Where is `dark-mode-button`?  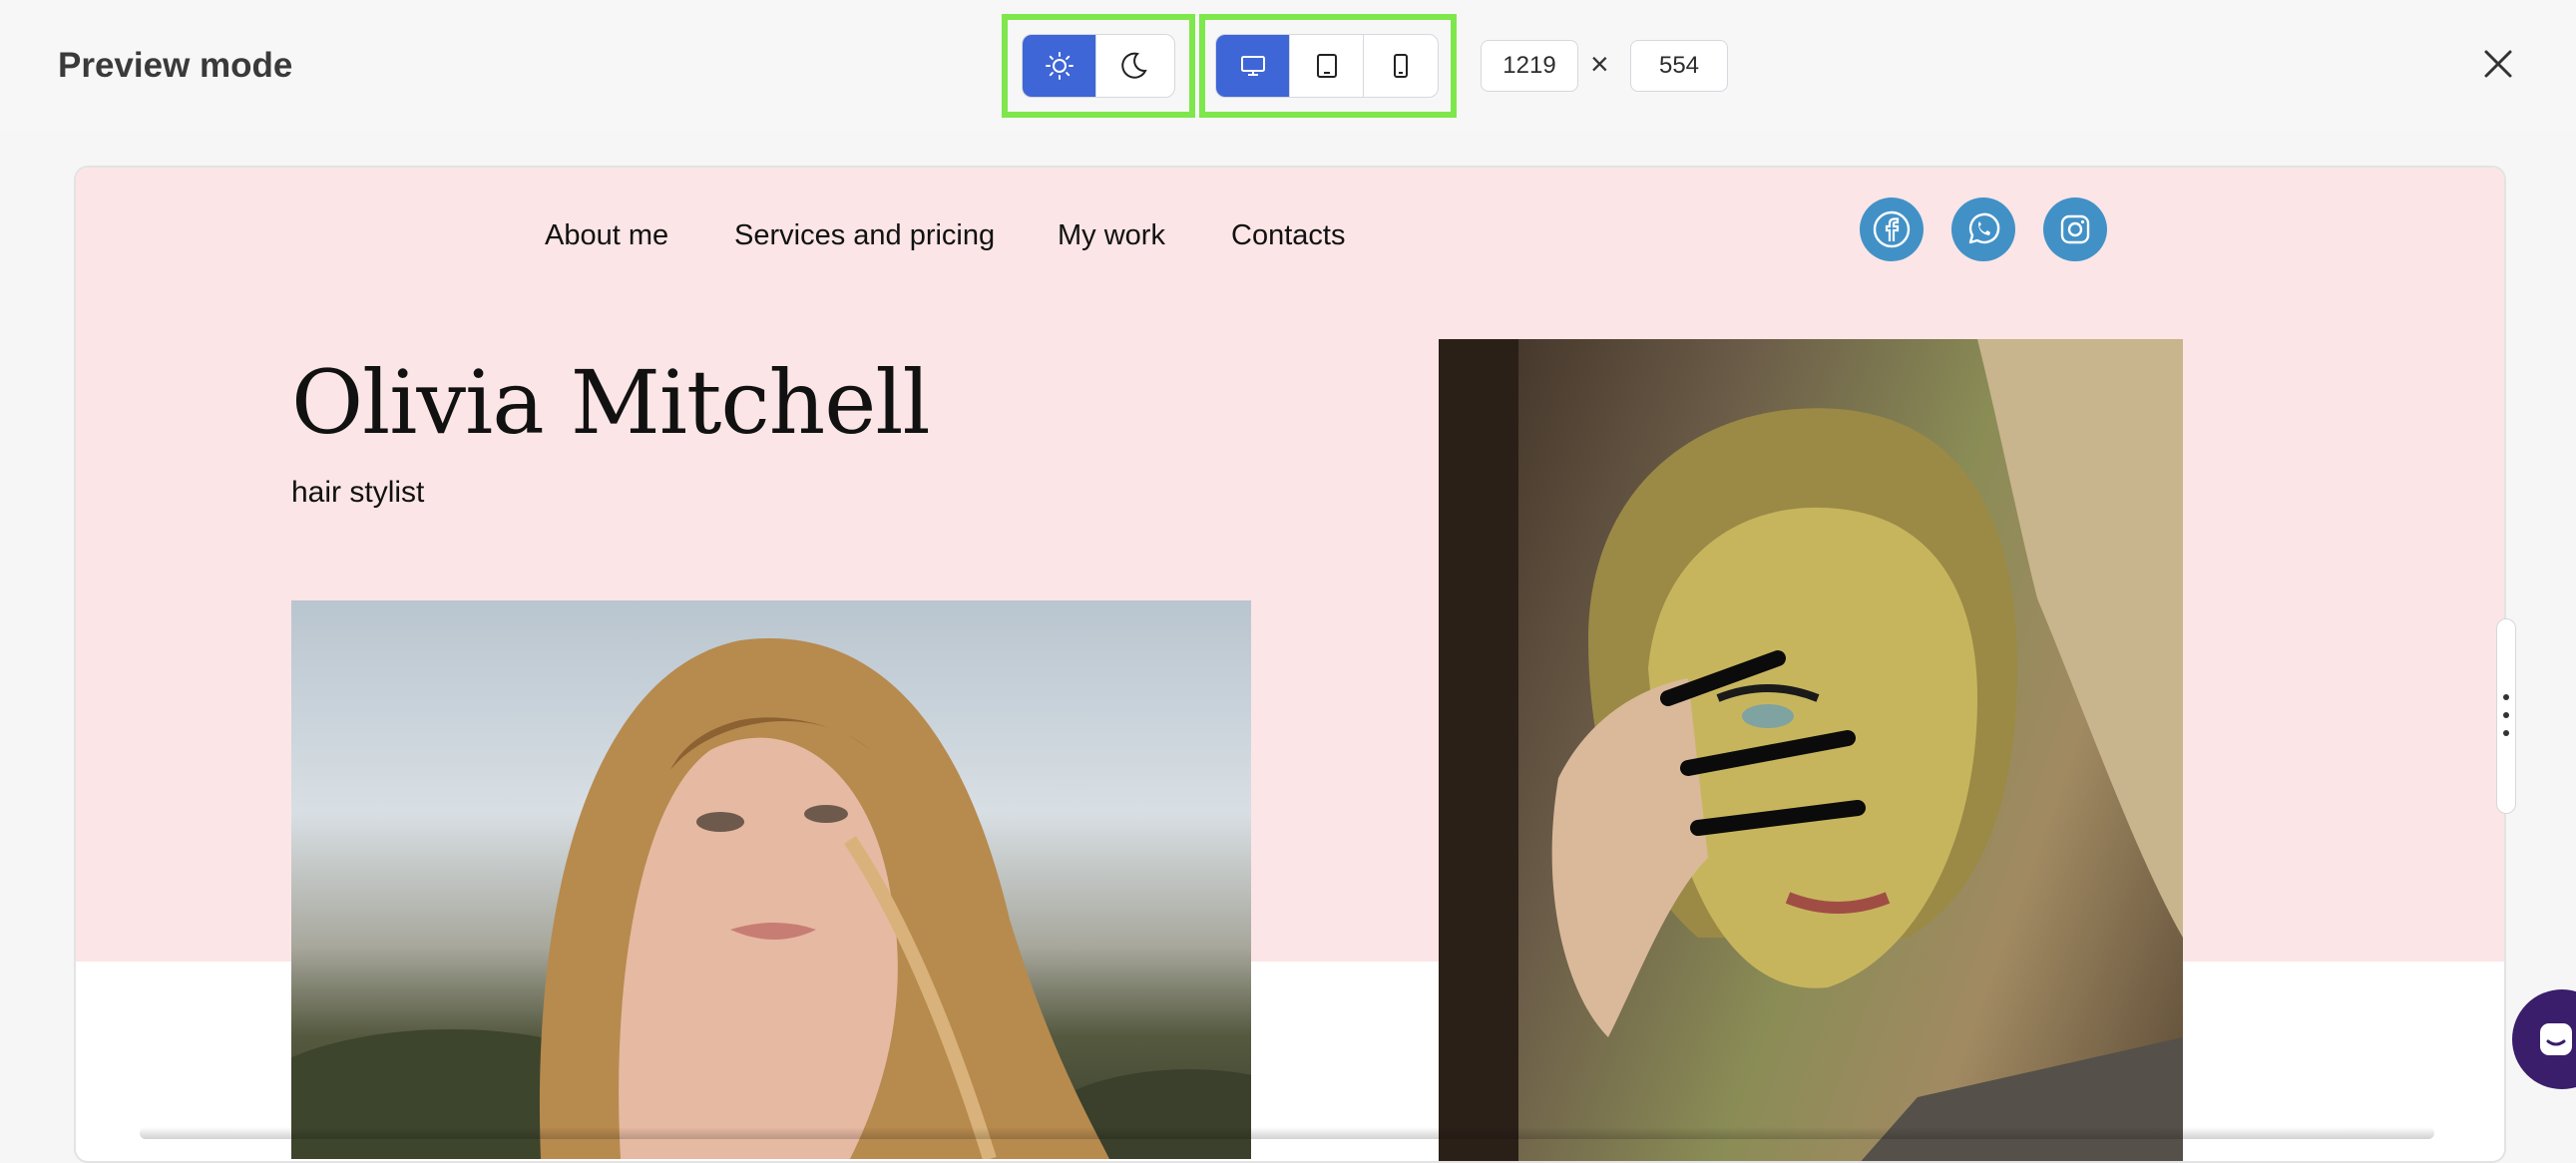
dark-mode-button is located at coordinates (1133, 66).